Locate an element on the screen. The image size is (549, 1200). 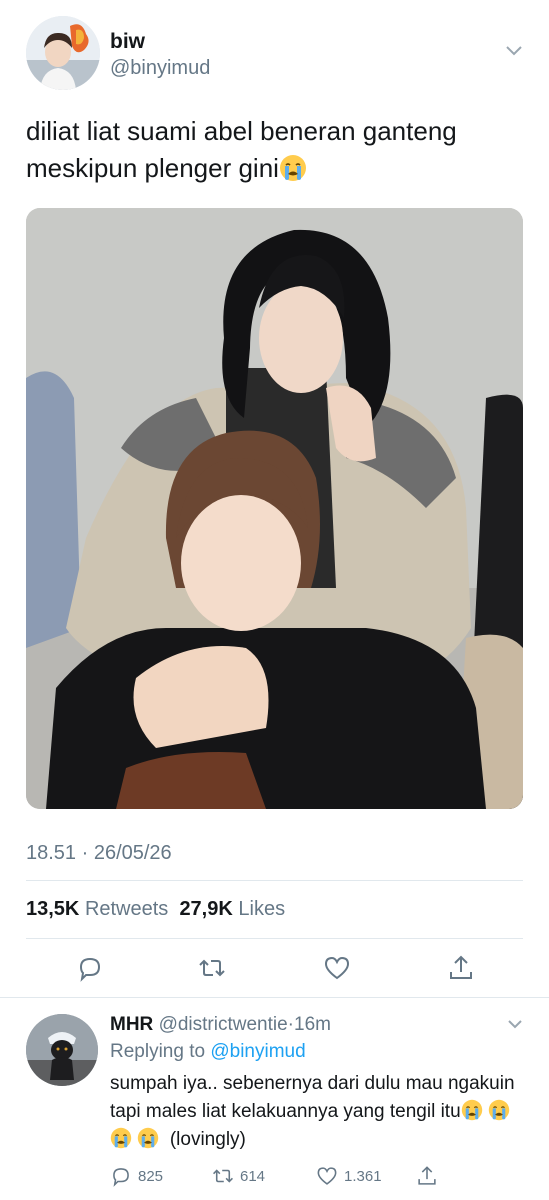
tweet-stats: 13,5K Retweets 27,9K Likes is located at coordinates (155, 909).